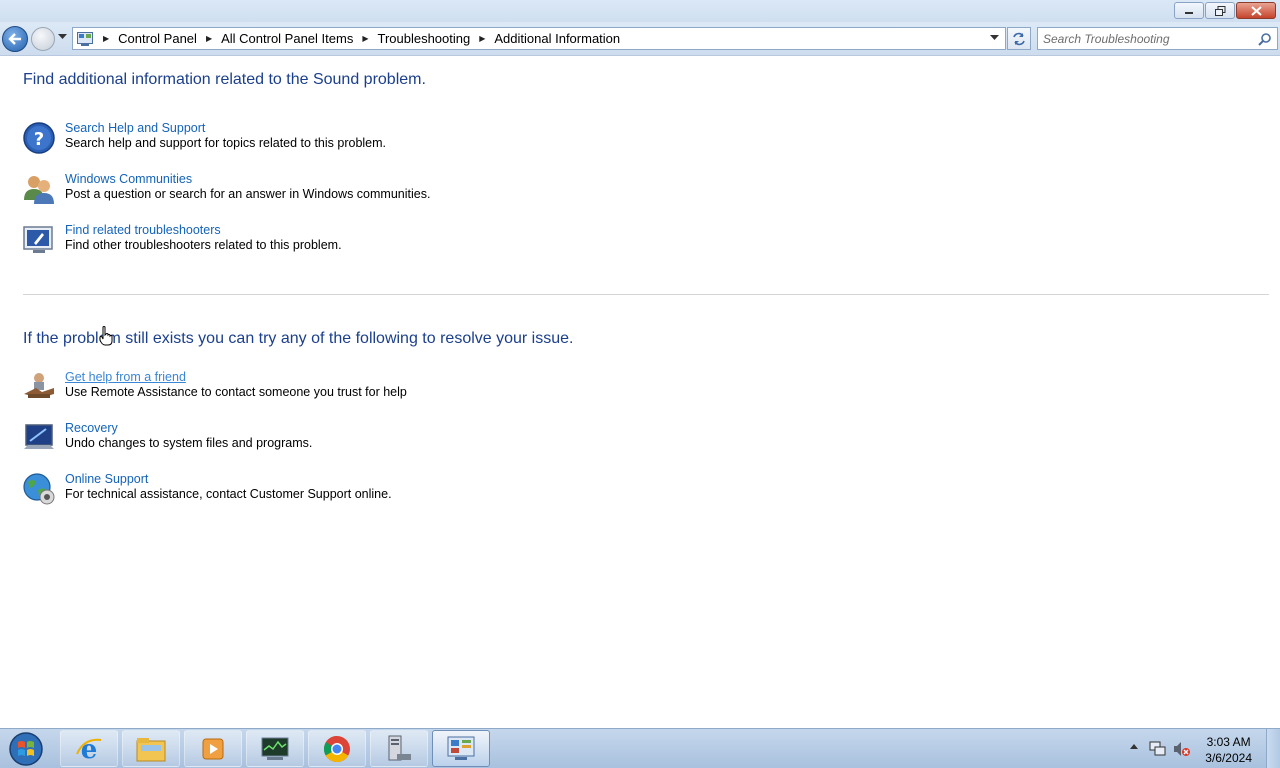 The image size is (1280, 768). I want to click on show-desktop-button, so click(1273, 748).